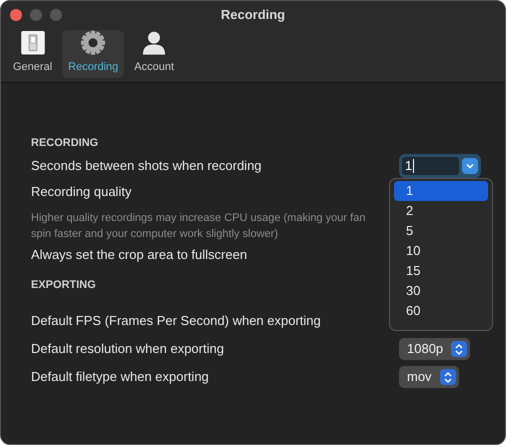 The image size is (512, 448). Describe the element at coordinates (120, 377) in the screenshot. I see `setting-label: Default filetype when exporting` at that location.